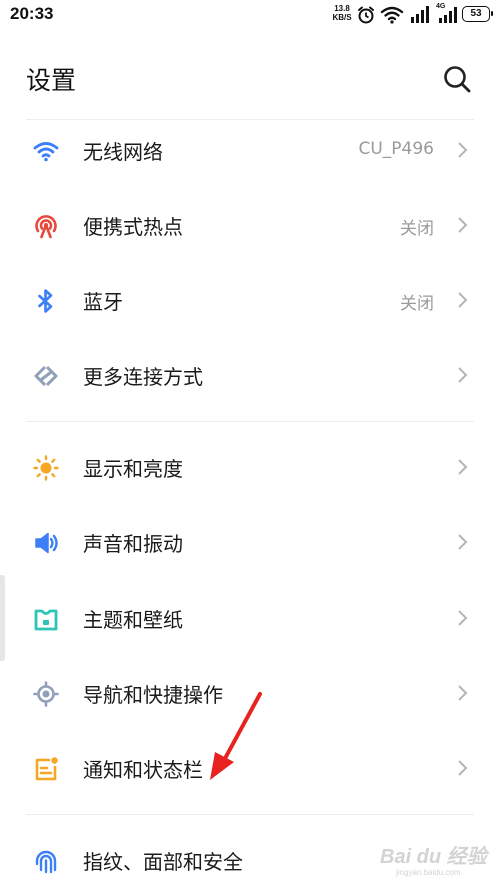  I want to click on more-connections-icon, so click(46, 376).